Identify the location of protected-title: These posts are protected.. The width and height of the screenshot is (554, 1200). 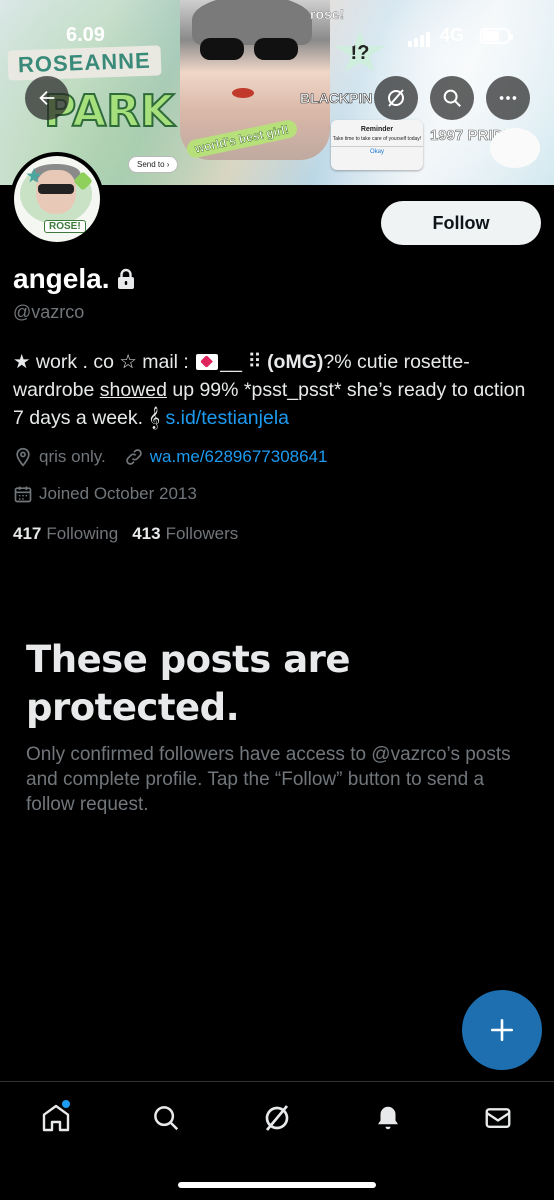
(188, 683).